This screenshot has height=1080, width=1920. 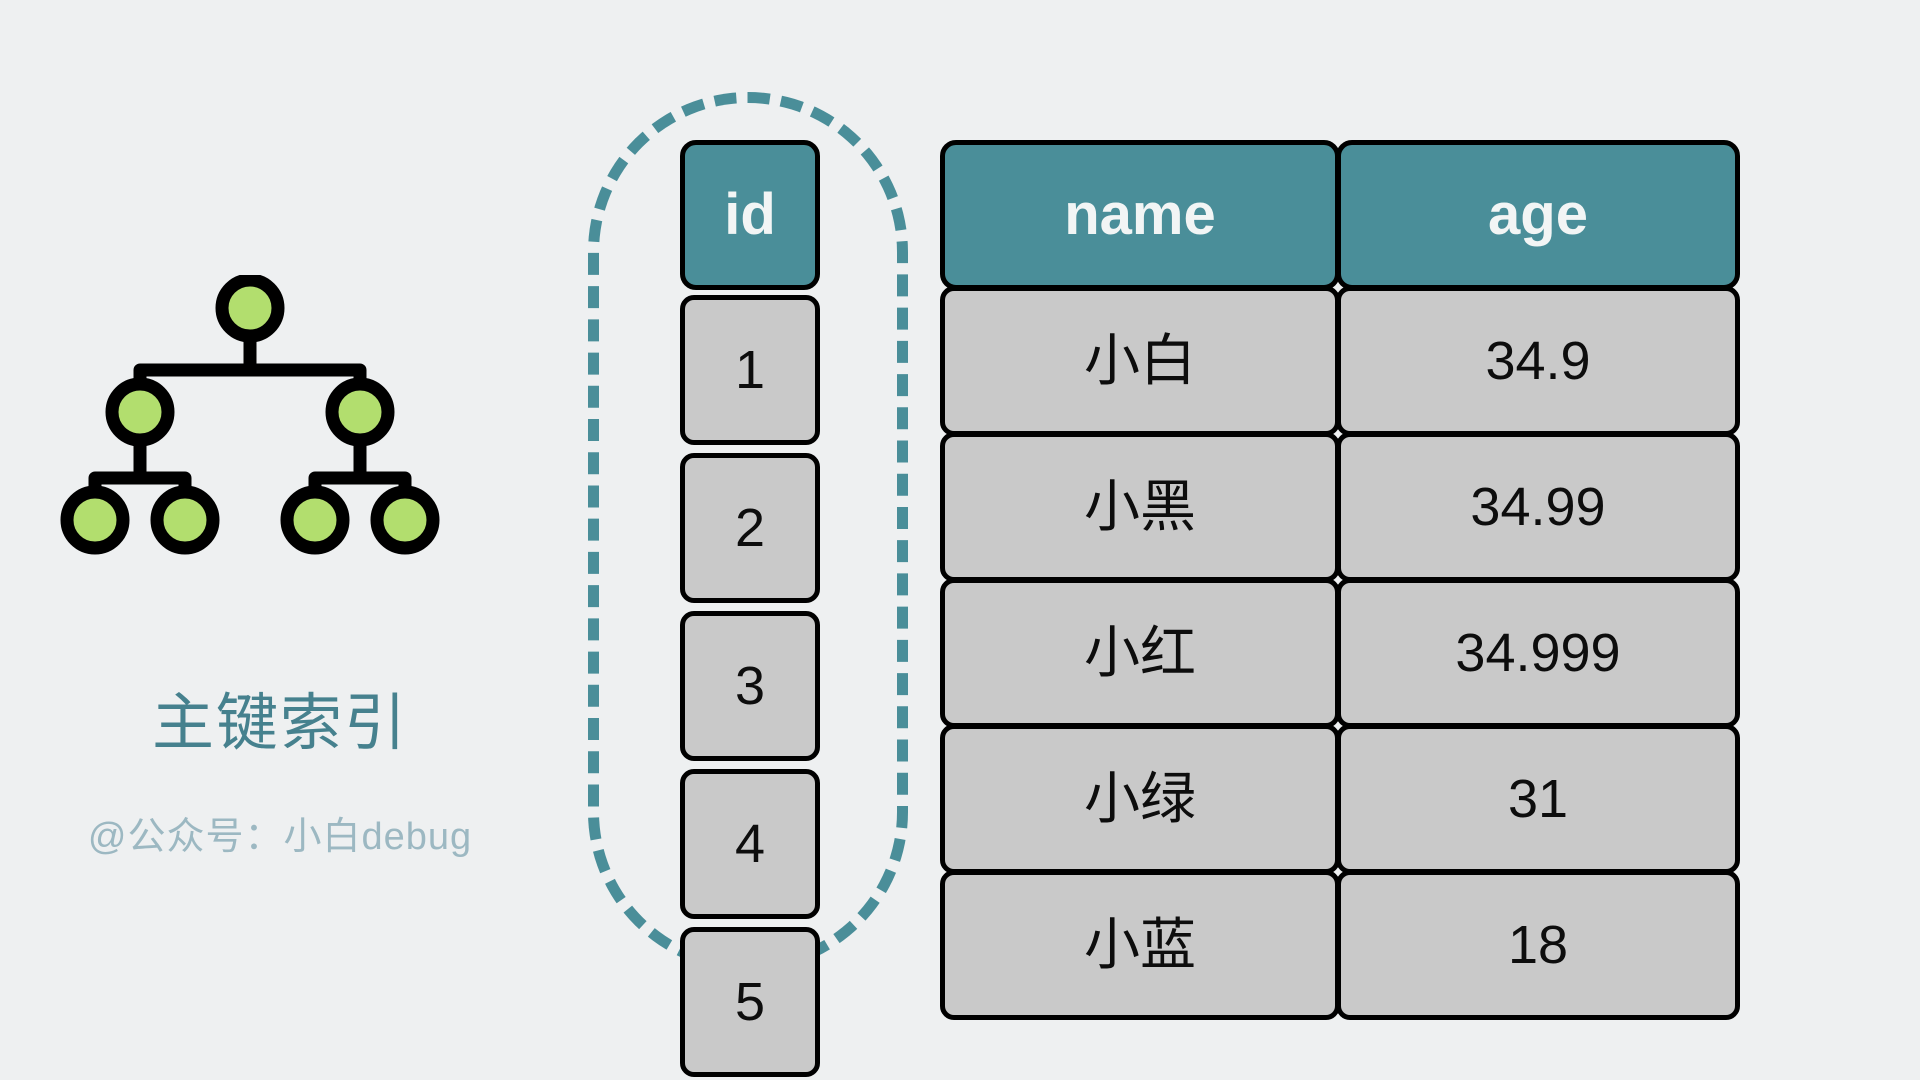 I want to click on watermark-credit: @公众号：小白debug, so click(x=280, y=837).